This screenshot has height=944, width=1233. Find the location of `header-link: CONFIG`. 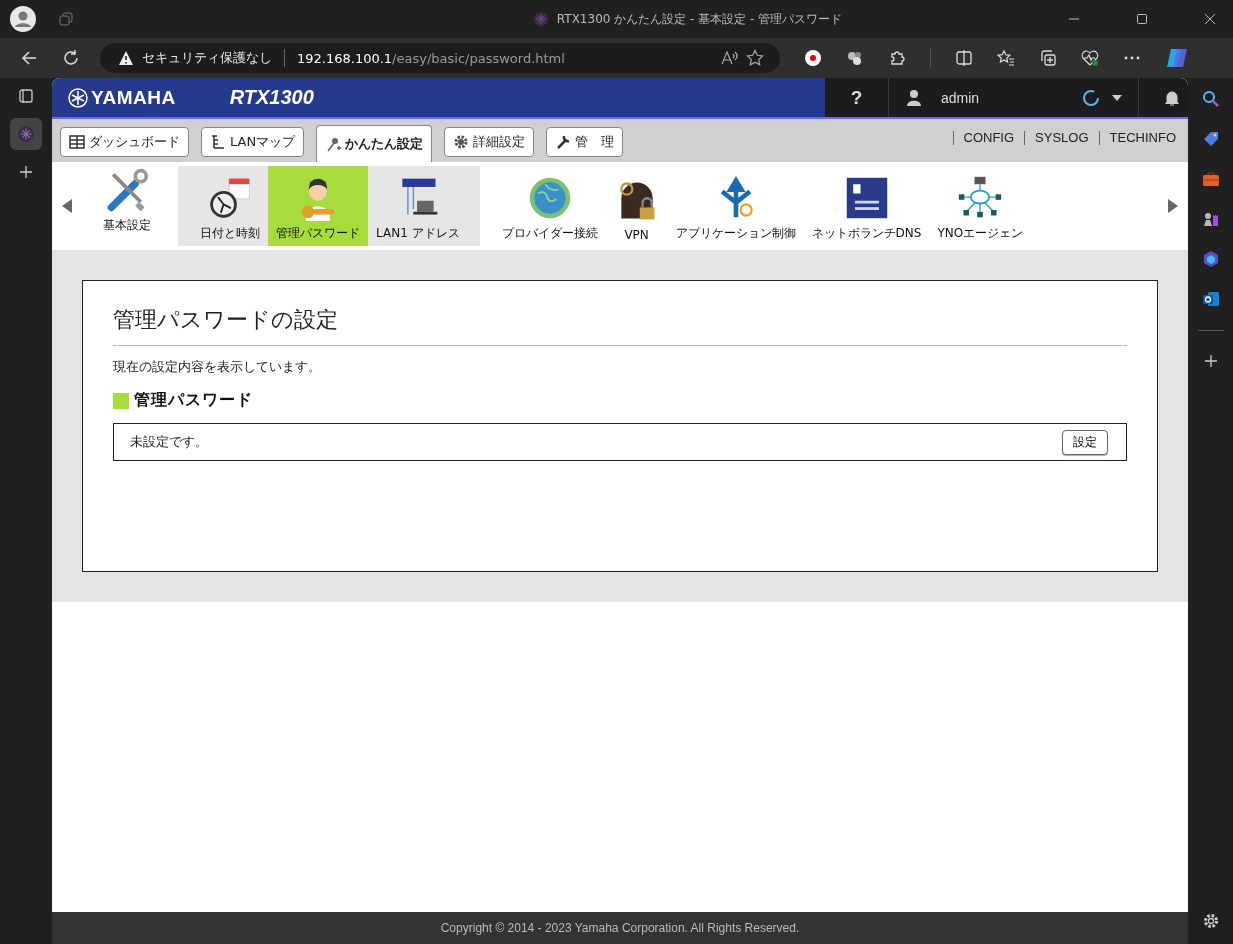

header-link: CONFIG is located at coordinates (989, 137).